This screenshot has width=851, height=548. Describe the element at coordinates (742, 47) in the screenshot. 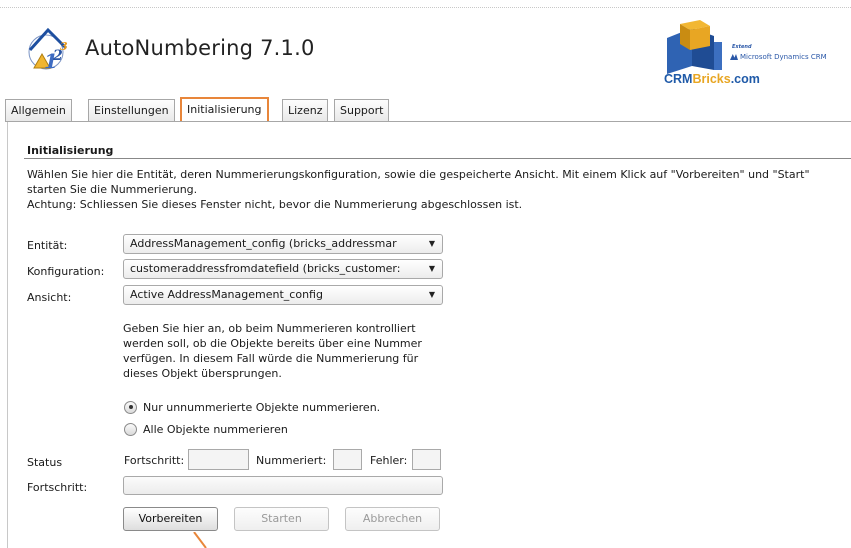

I see `brand-extend-text: Extend` at that location.